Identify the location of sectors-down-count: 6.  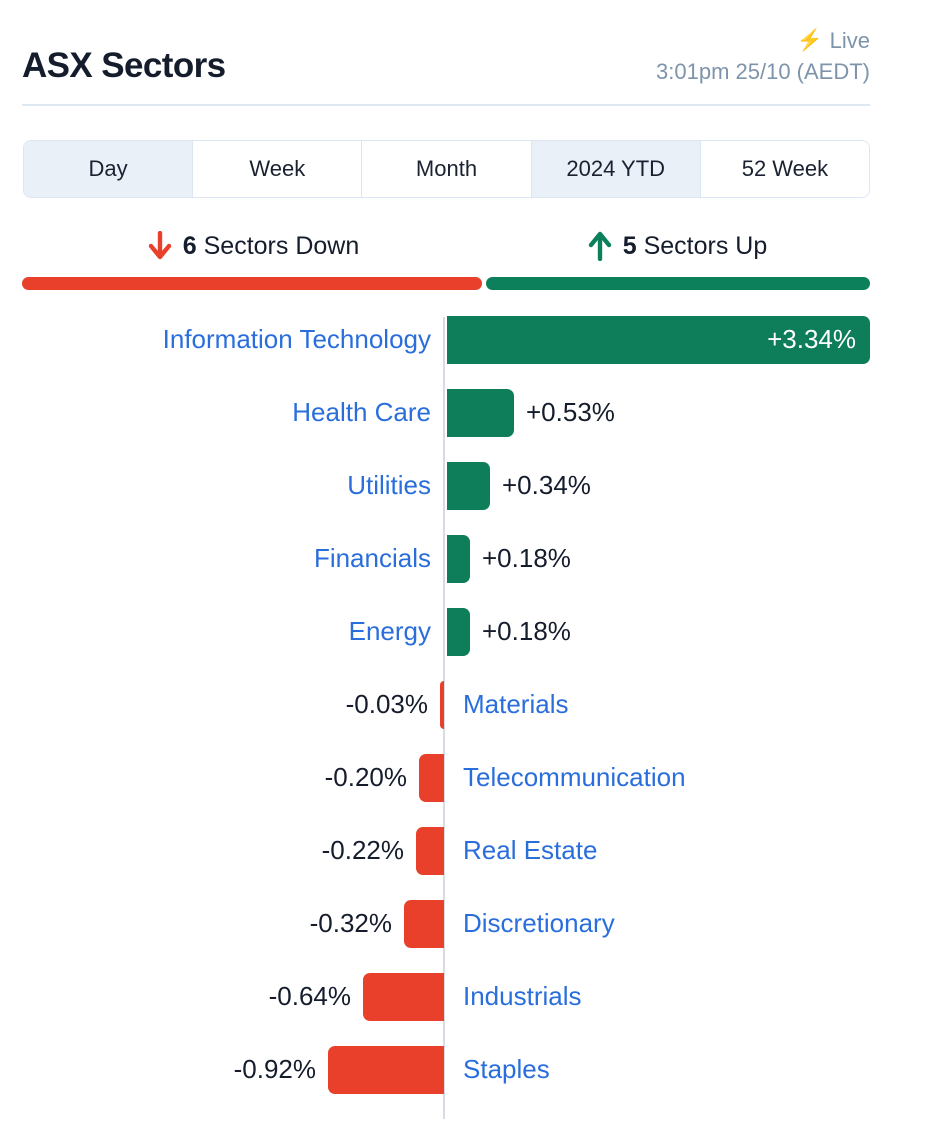
(189, 245).